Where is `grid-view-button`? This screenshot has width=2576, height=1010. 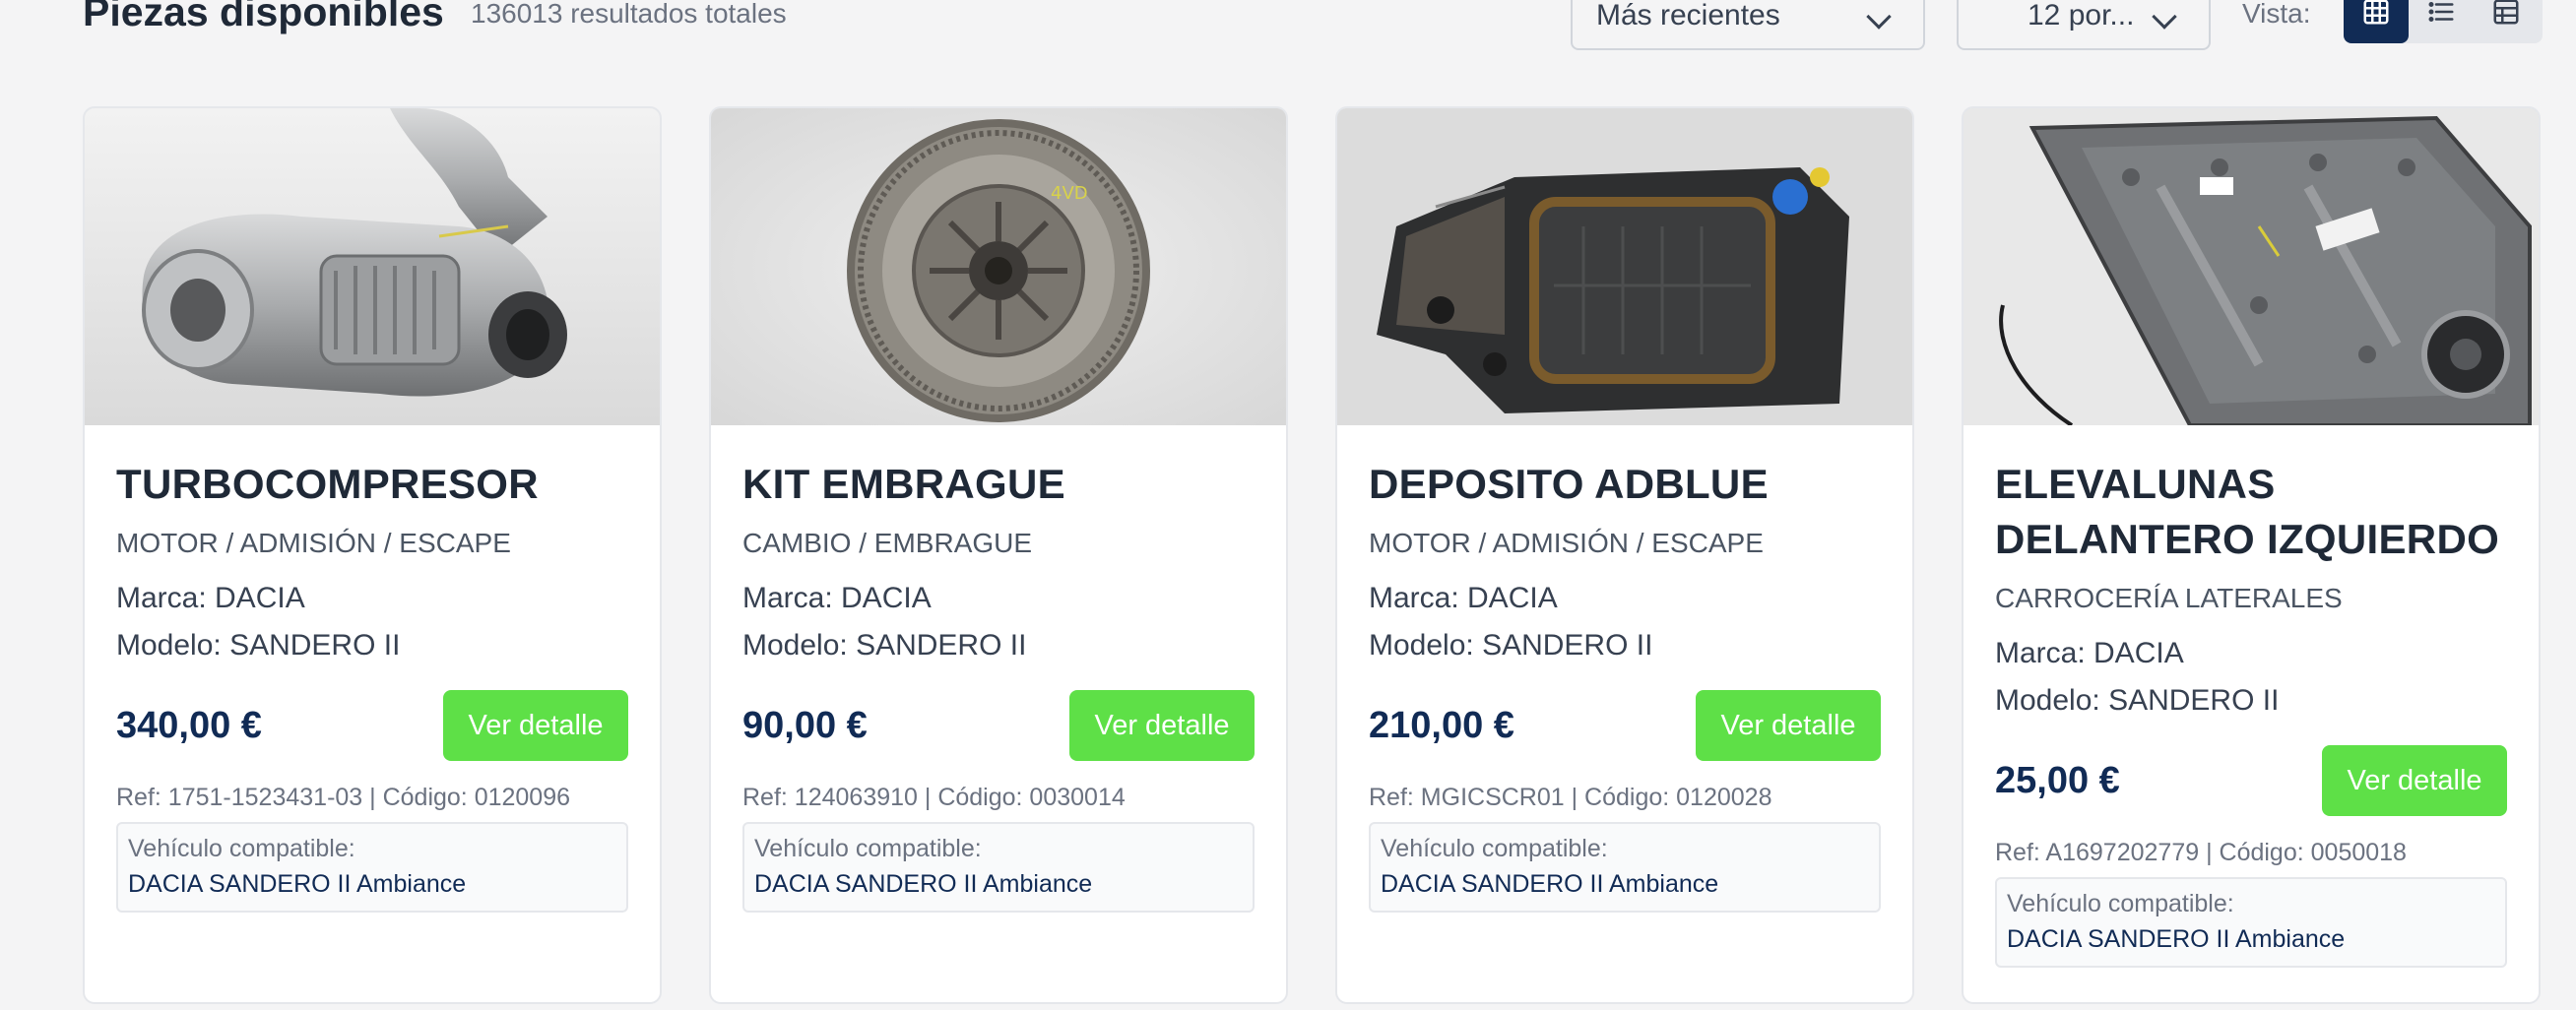 grid-view-button is located at coordinates (2376, 21).